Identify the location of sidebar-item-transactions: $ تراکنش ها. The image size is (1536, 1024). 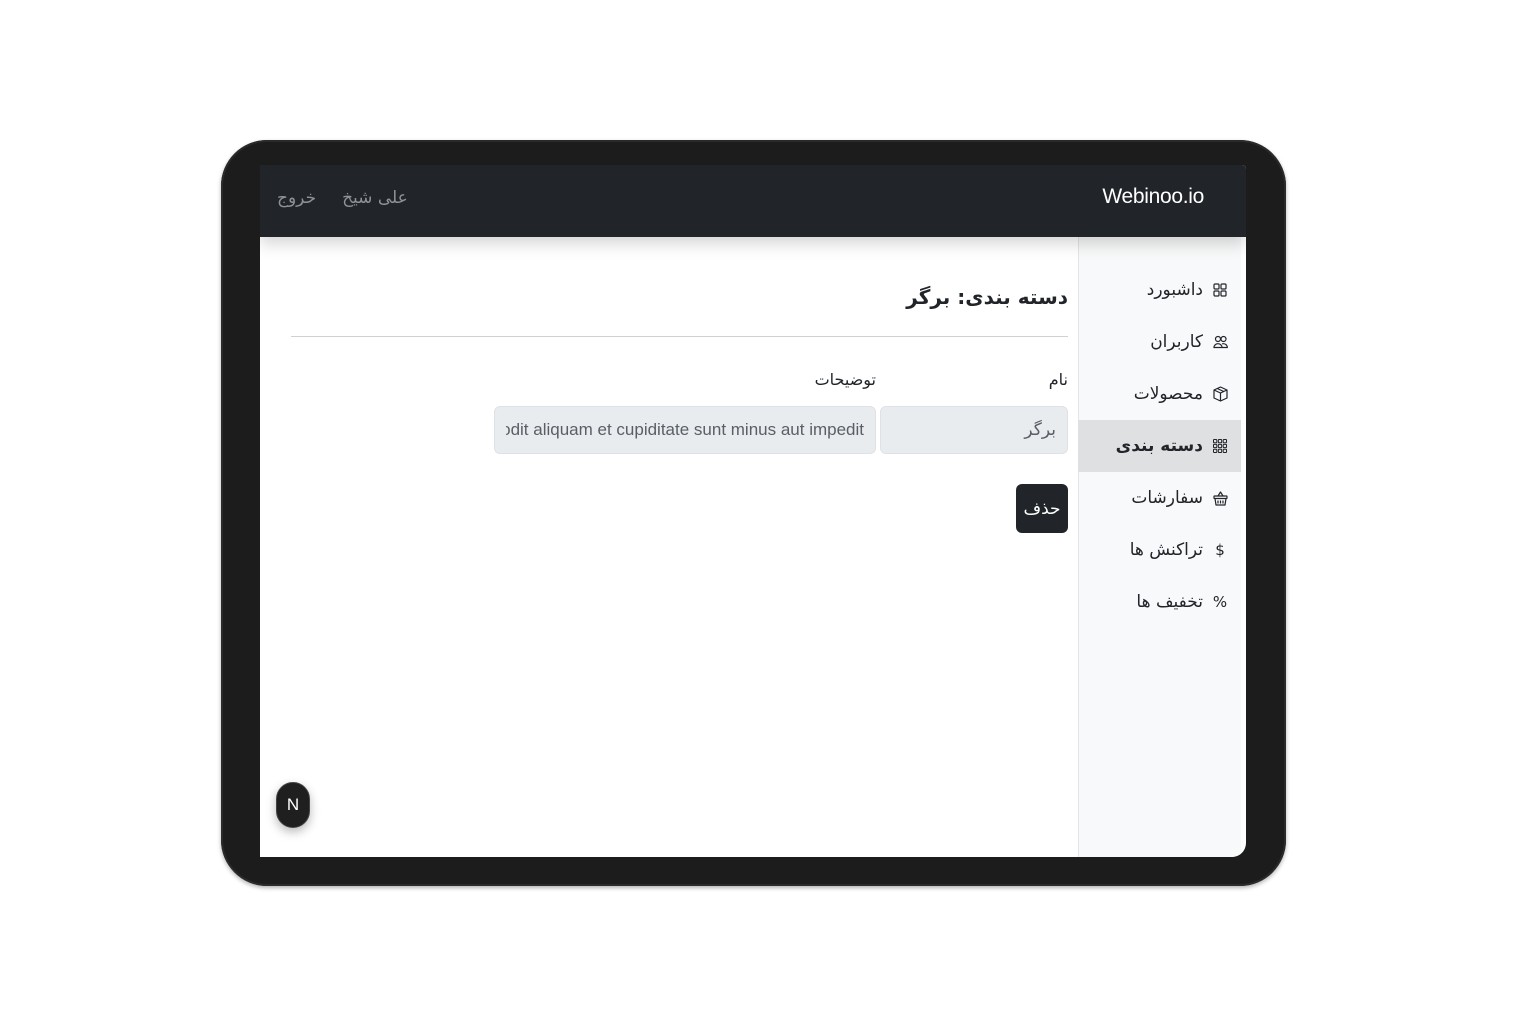
(1159, 550).